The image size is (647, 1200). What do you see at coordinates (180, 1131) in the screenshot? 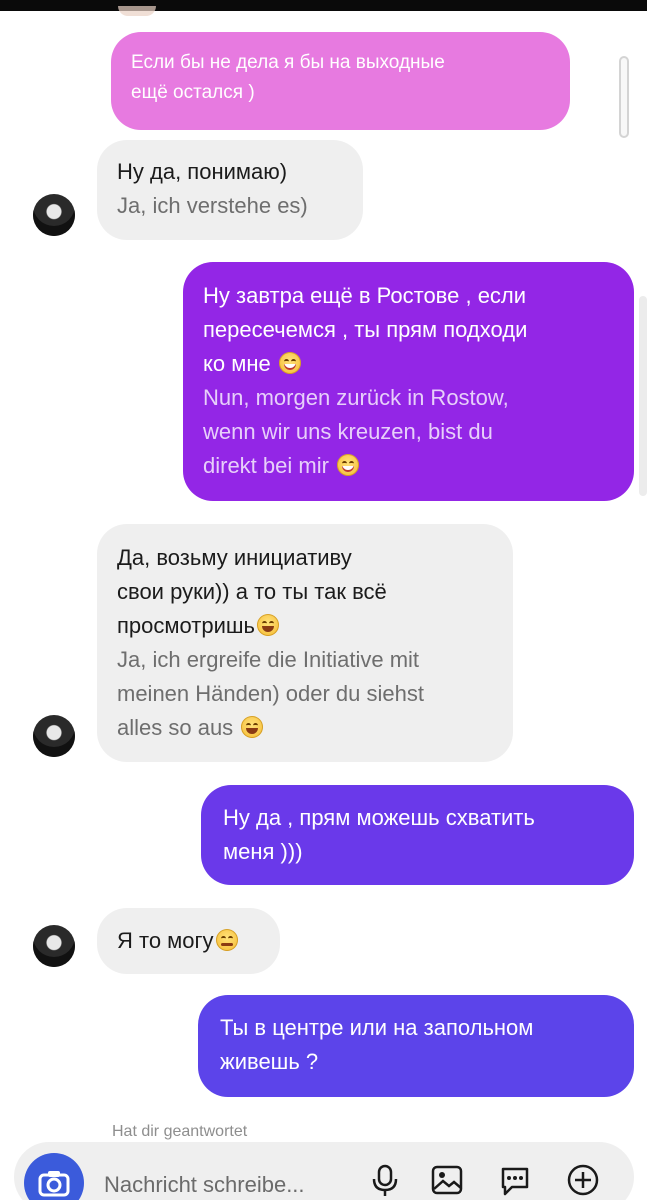
I see `reply-status: Hat dir geantwortet` at bounding box center [180, 1131].